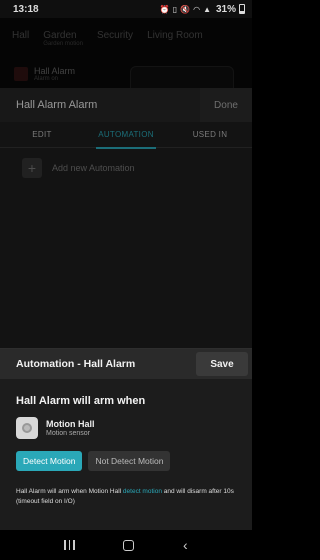 This screenshot has height=560, width=320. I want to click on navigation-bar: ‹, so click(126, 545).